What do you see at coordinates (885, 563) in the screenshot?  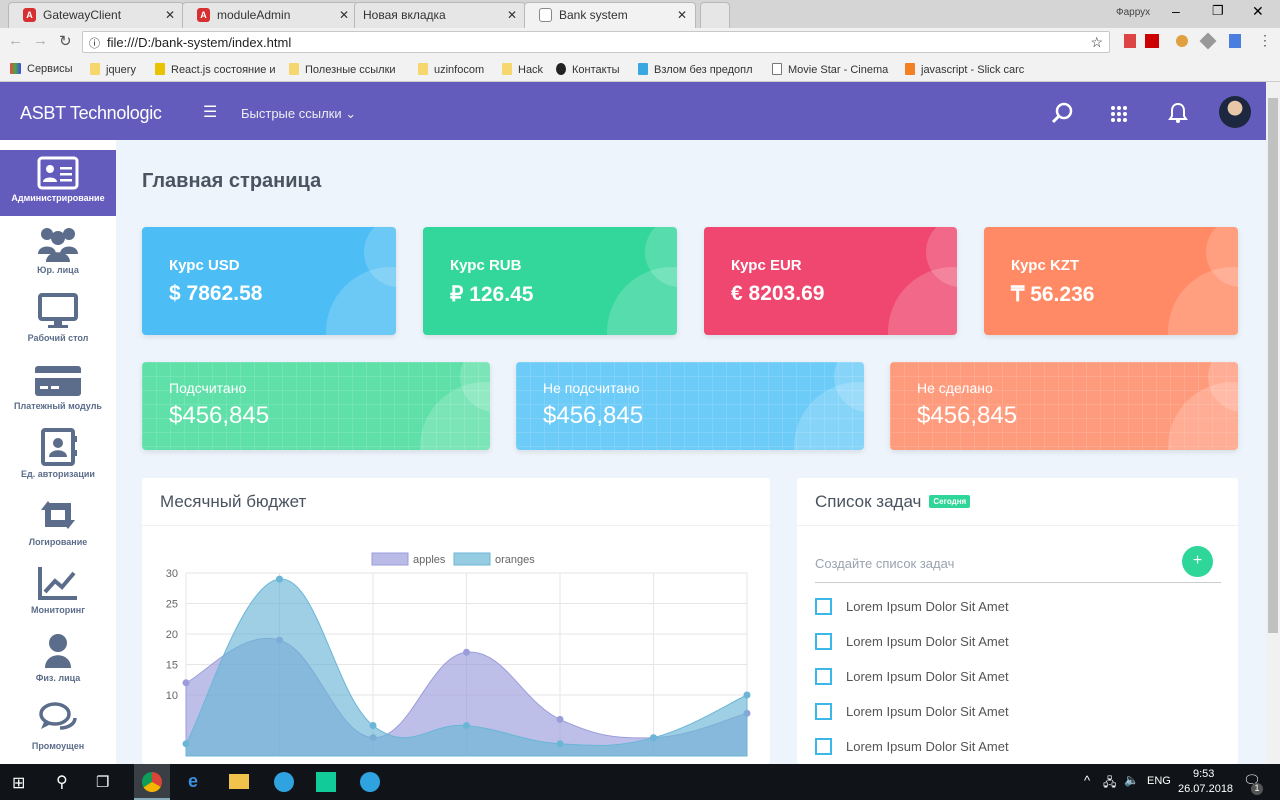 I see `todo-placeholder: Создайте список задач` at bounding box center [885, 563].